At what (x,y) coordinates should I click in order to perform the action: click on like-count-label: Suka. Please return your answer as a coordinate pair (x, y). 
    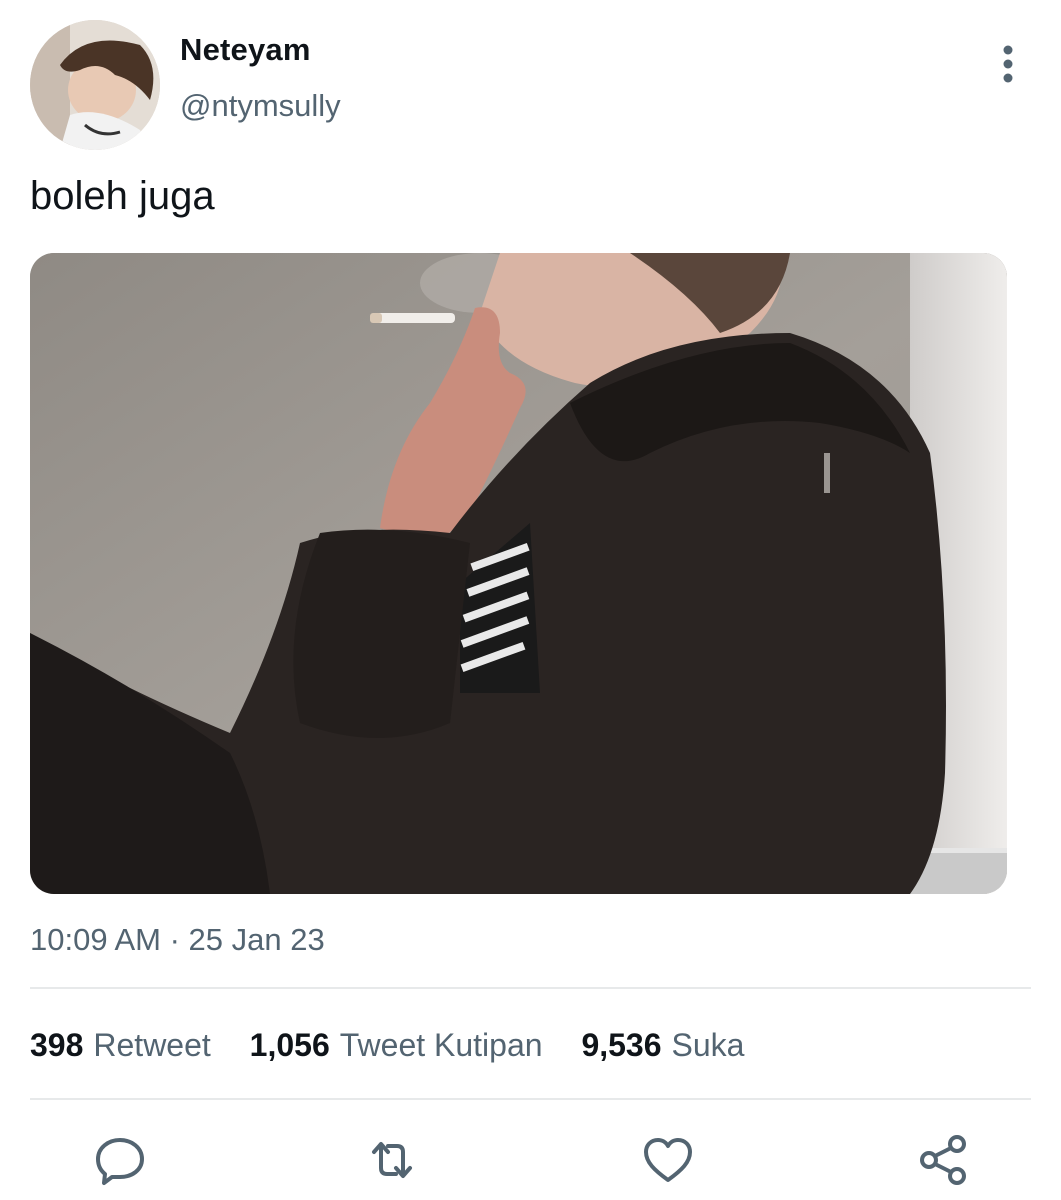
    Looking at the image, I should click on (708, 1045).